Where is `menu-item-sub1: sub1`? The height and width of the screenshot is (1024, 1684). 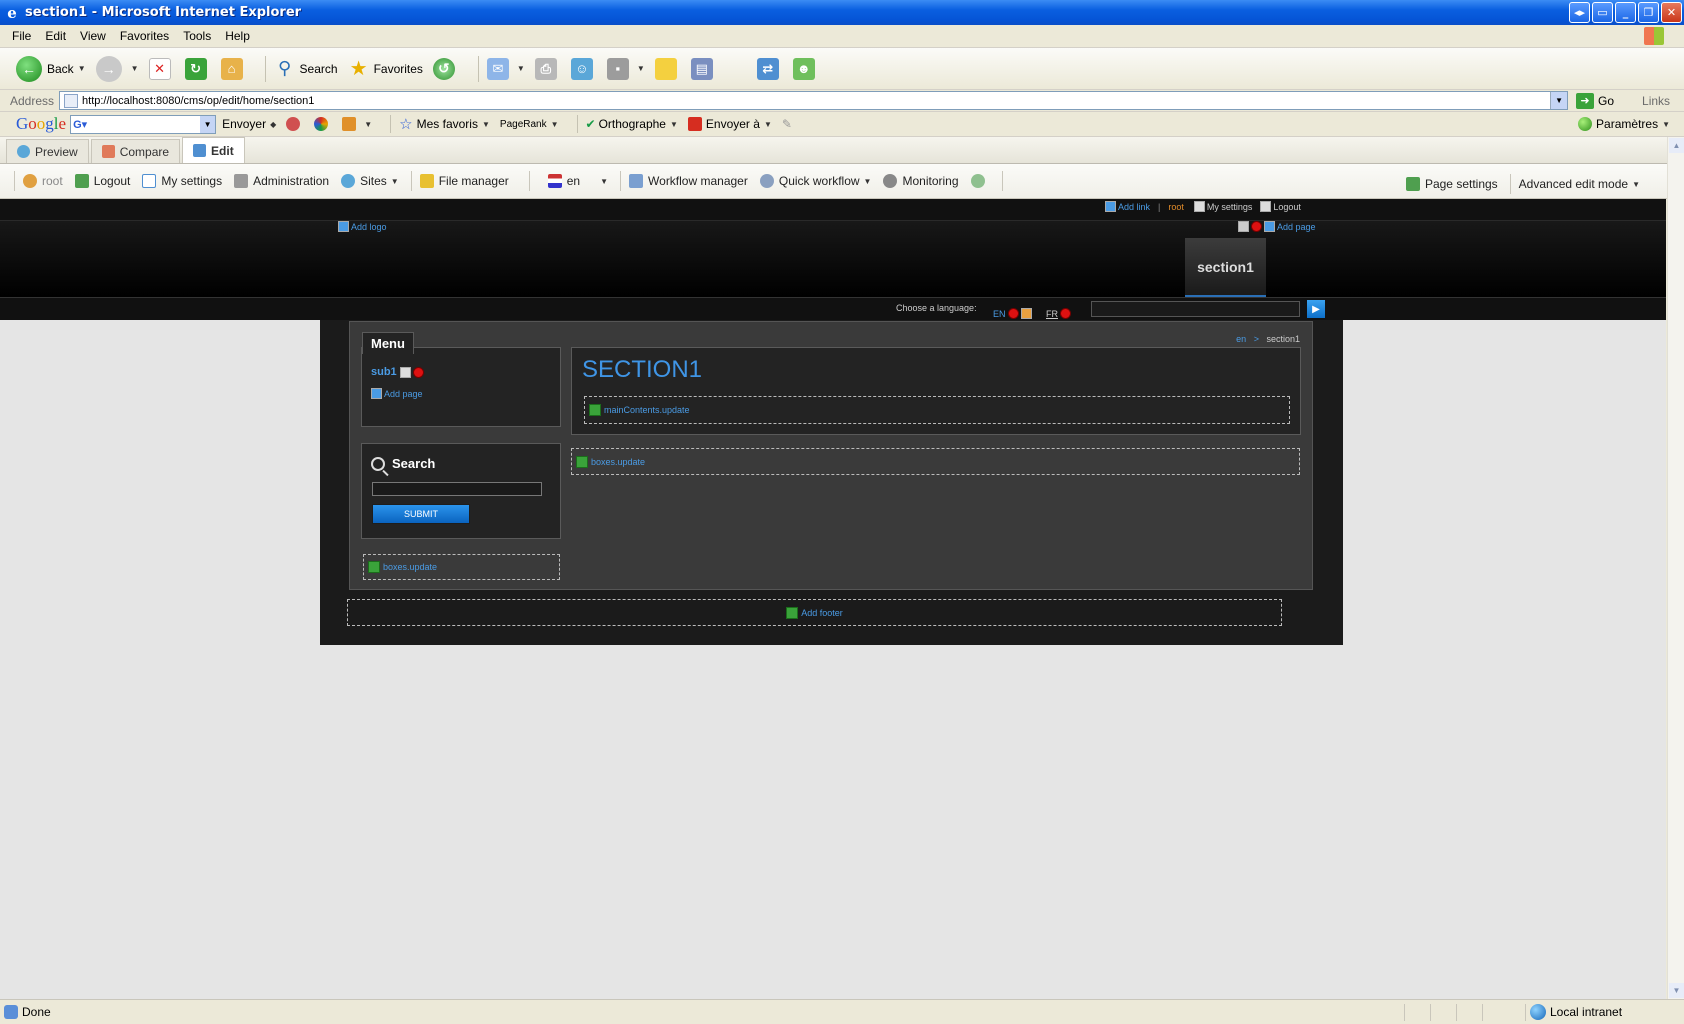 menu-item-sub1: sub1 is located at coordinates (398, 372).